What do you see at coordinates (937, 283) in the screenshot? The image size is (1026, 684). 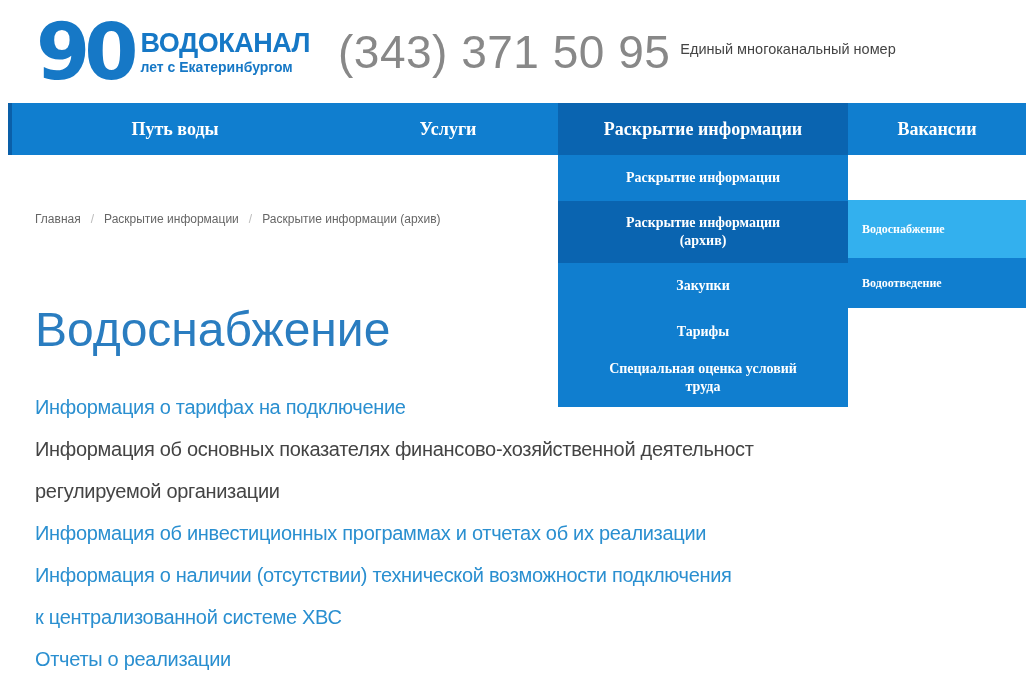 I see `submenu-item: Водоотведение` at bounding box center [937, 283].